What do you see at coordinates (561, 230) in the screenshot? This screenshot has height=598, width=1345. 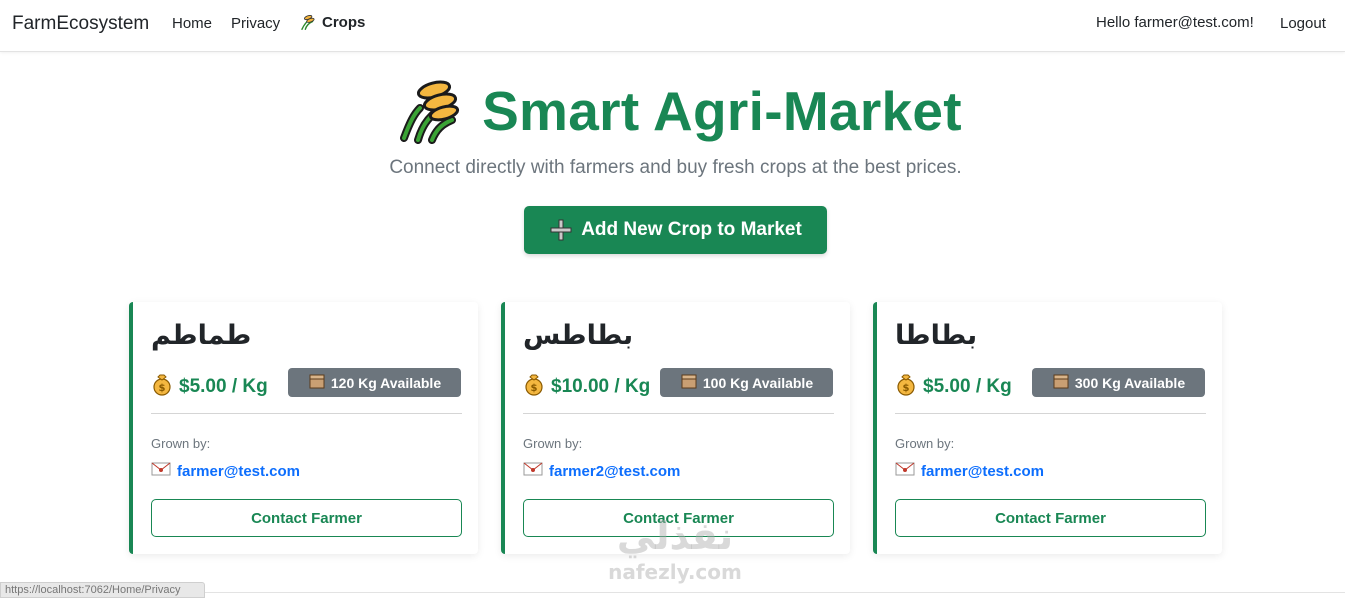 I see `plus-icon` at bounding box center [561, 230].